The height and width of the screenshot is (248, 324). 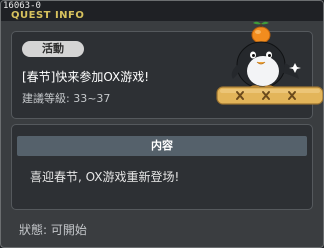 I want to click on content-text: 喜迎春节, OX游戏重新登场!, so click(x=105, y=177).